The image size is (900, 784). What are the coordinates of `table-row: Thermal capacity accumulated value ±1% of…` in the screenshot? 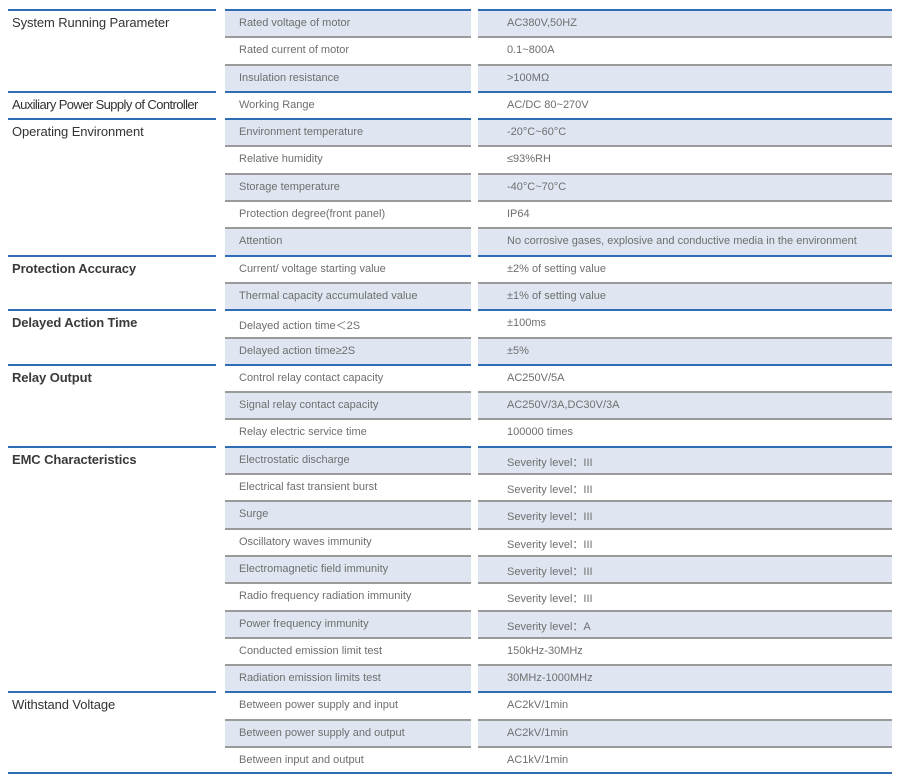 It's located at (558, 295).